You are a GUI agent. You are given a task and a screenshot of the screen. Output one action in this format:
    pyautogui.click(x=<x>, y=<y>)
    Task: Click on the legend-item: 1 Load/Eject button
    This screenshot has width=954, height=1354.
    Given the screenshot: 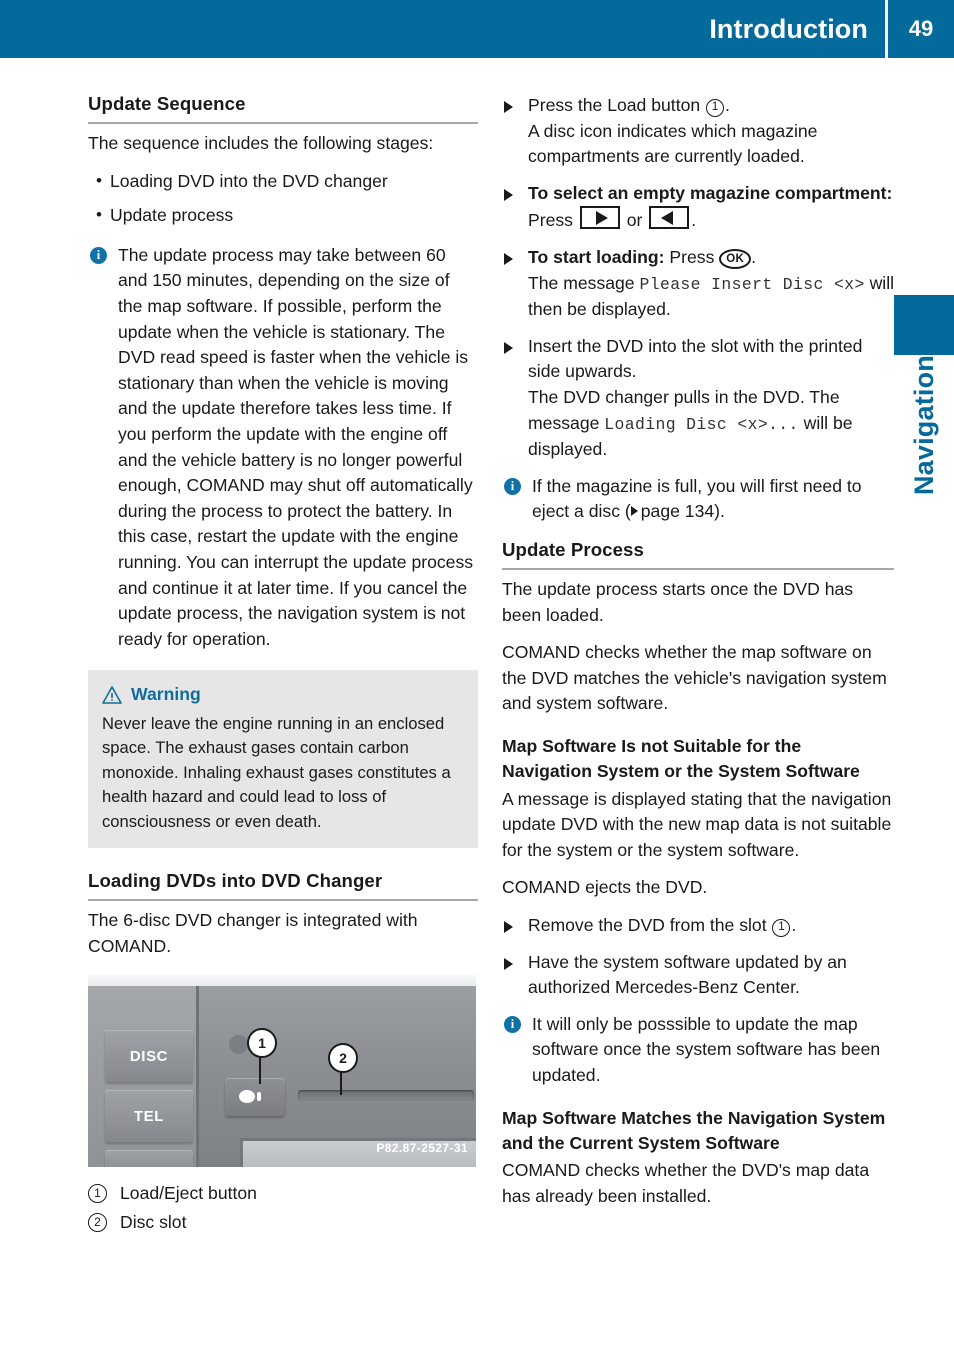 What is the action you would take?
    pyautogui.click(x=283, y=1193)
    